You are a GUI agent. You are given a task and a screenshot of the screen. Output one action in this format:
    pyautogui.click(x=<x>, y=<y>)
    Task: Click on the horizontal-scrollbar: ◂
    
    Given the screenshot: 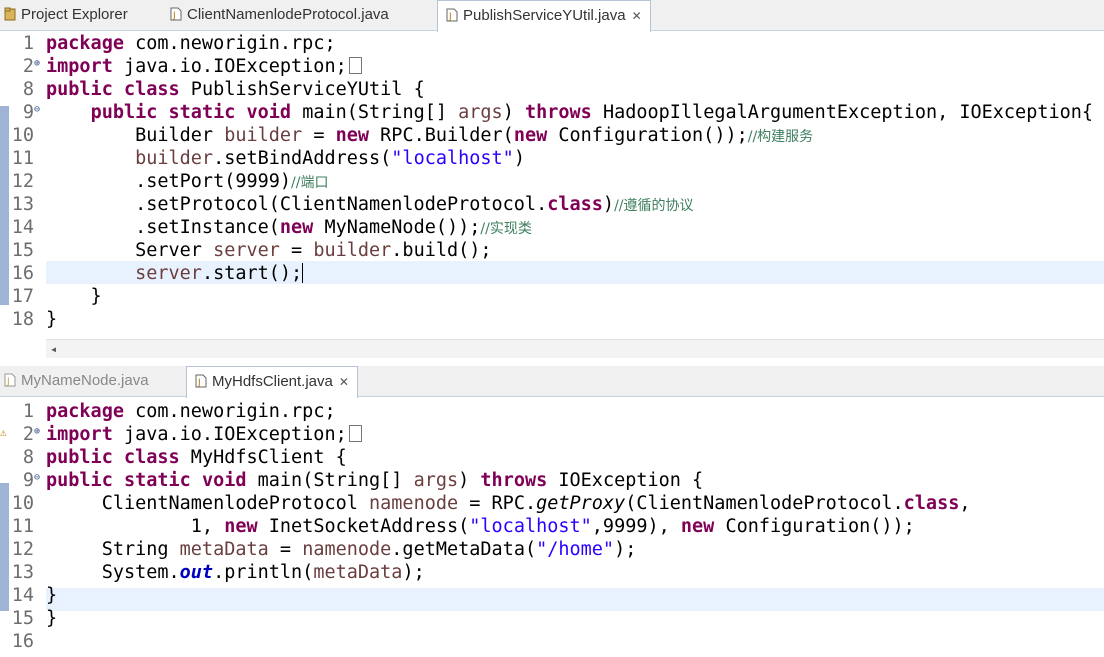 What is the action you would take?
    pyautogui.click(x=575, y=348)
    